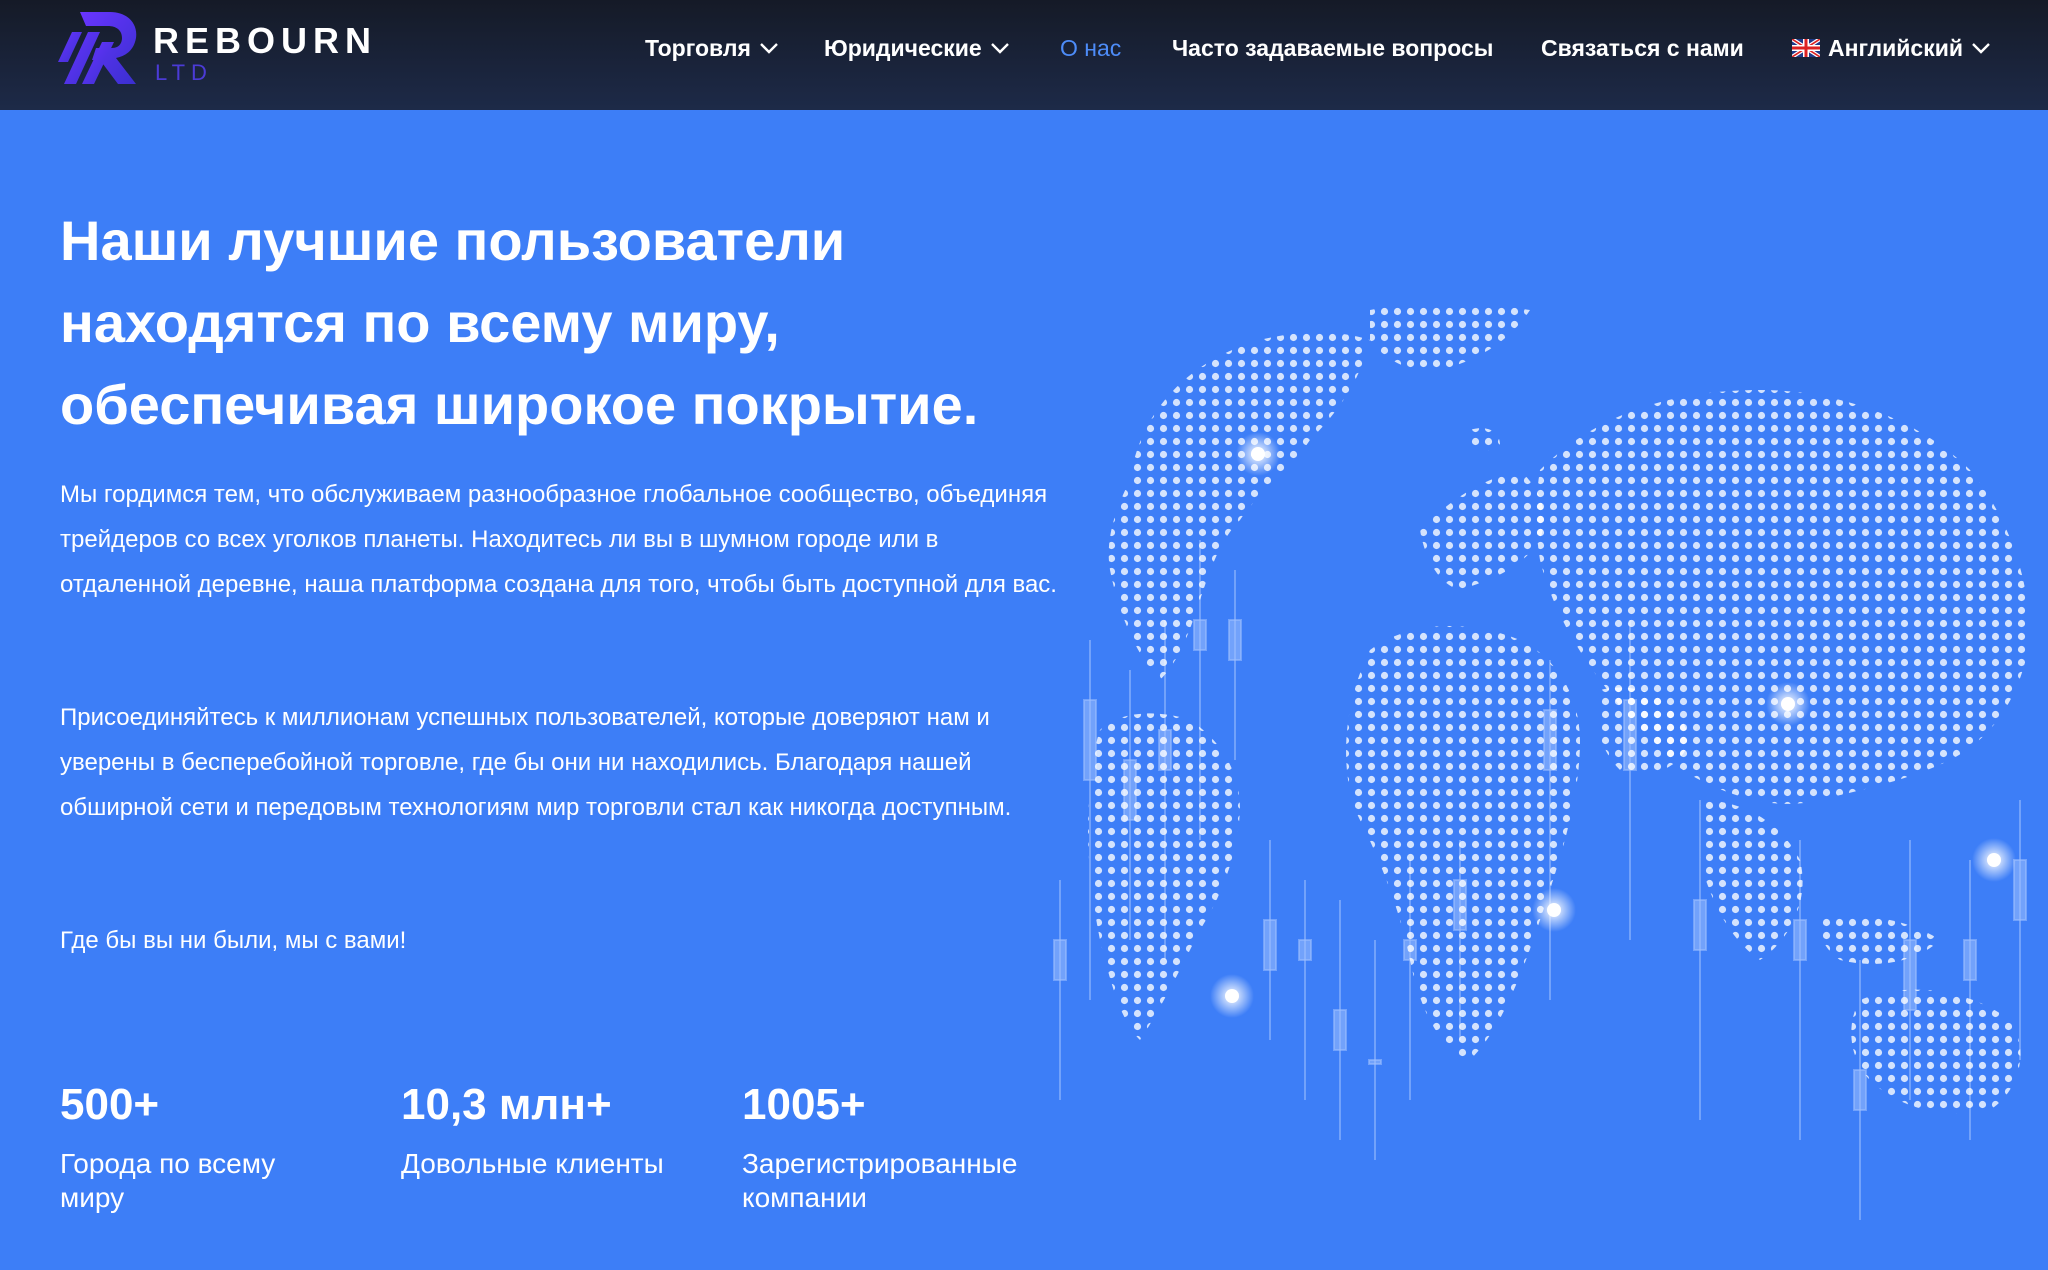 The image size is (2048, 1270). What do you see at coordinates (903, 48) in the screenshot?
I see `nav-label: Юридические` at bounding box center [903, 48].